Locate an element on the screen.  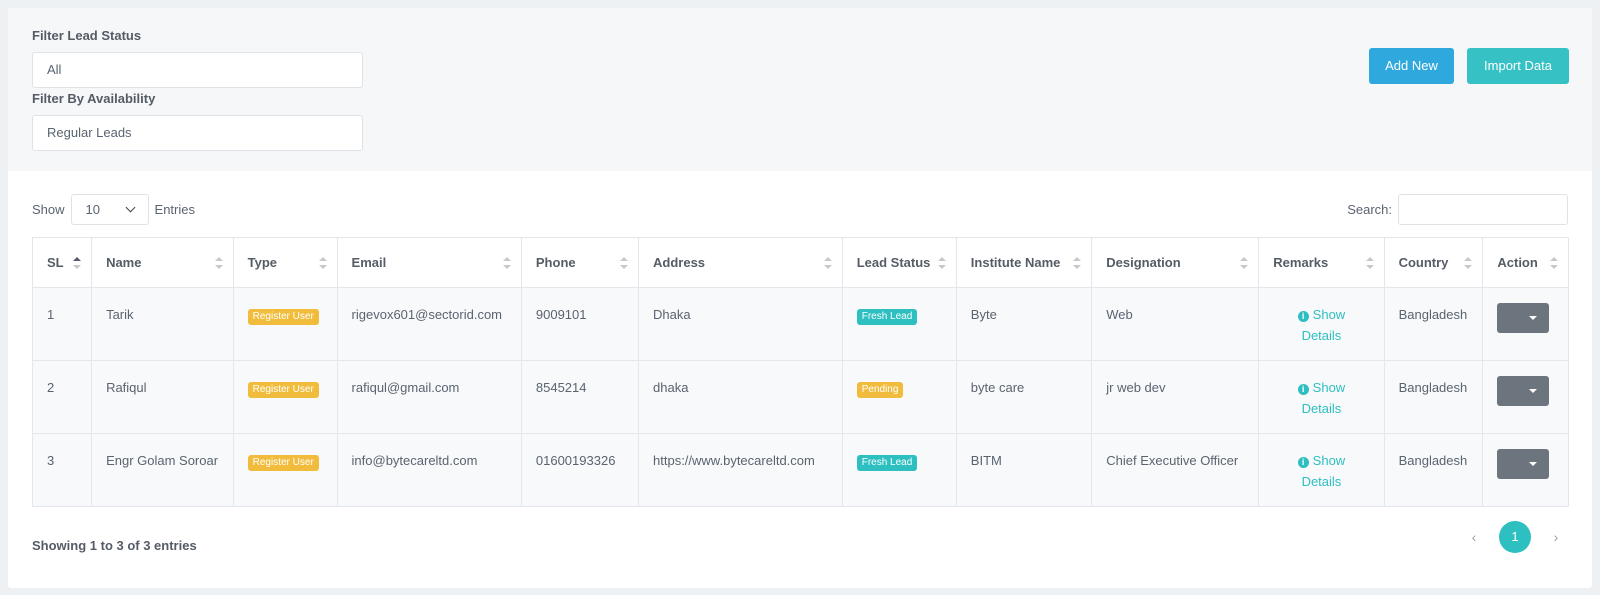
cell-address: Dhaka is located at coordinates (740, 324).